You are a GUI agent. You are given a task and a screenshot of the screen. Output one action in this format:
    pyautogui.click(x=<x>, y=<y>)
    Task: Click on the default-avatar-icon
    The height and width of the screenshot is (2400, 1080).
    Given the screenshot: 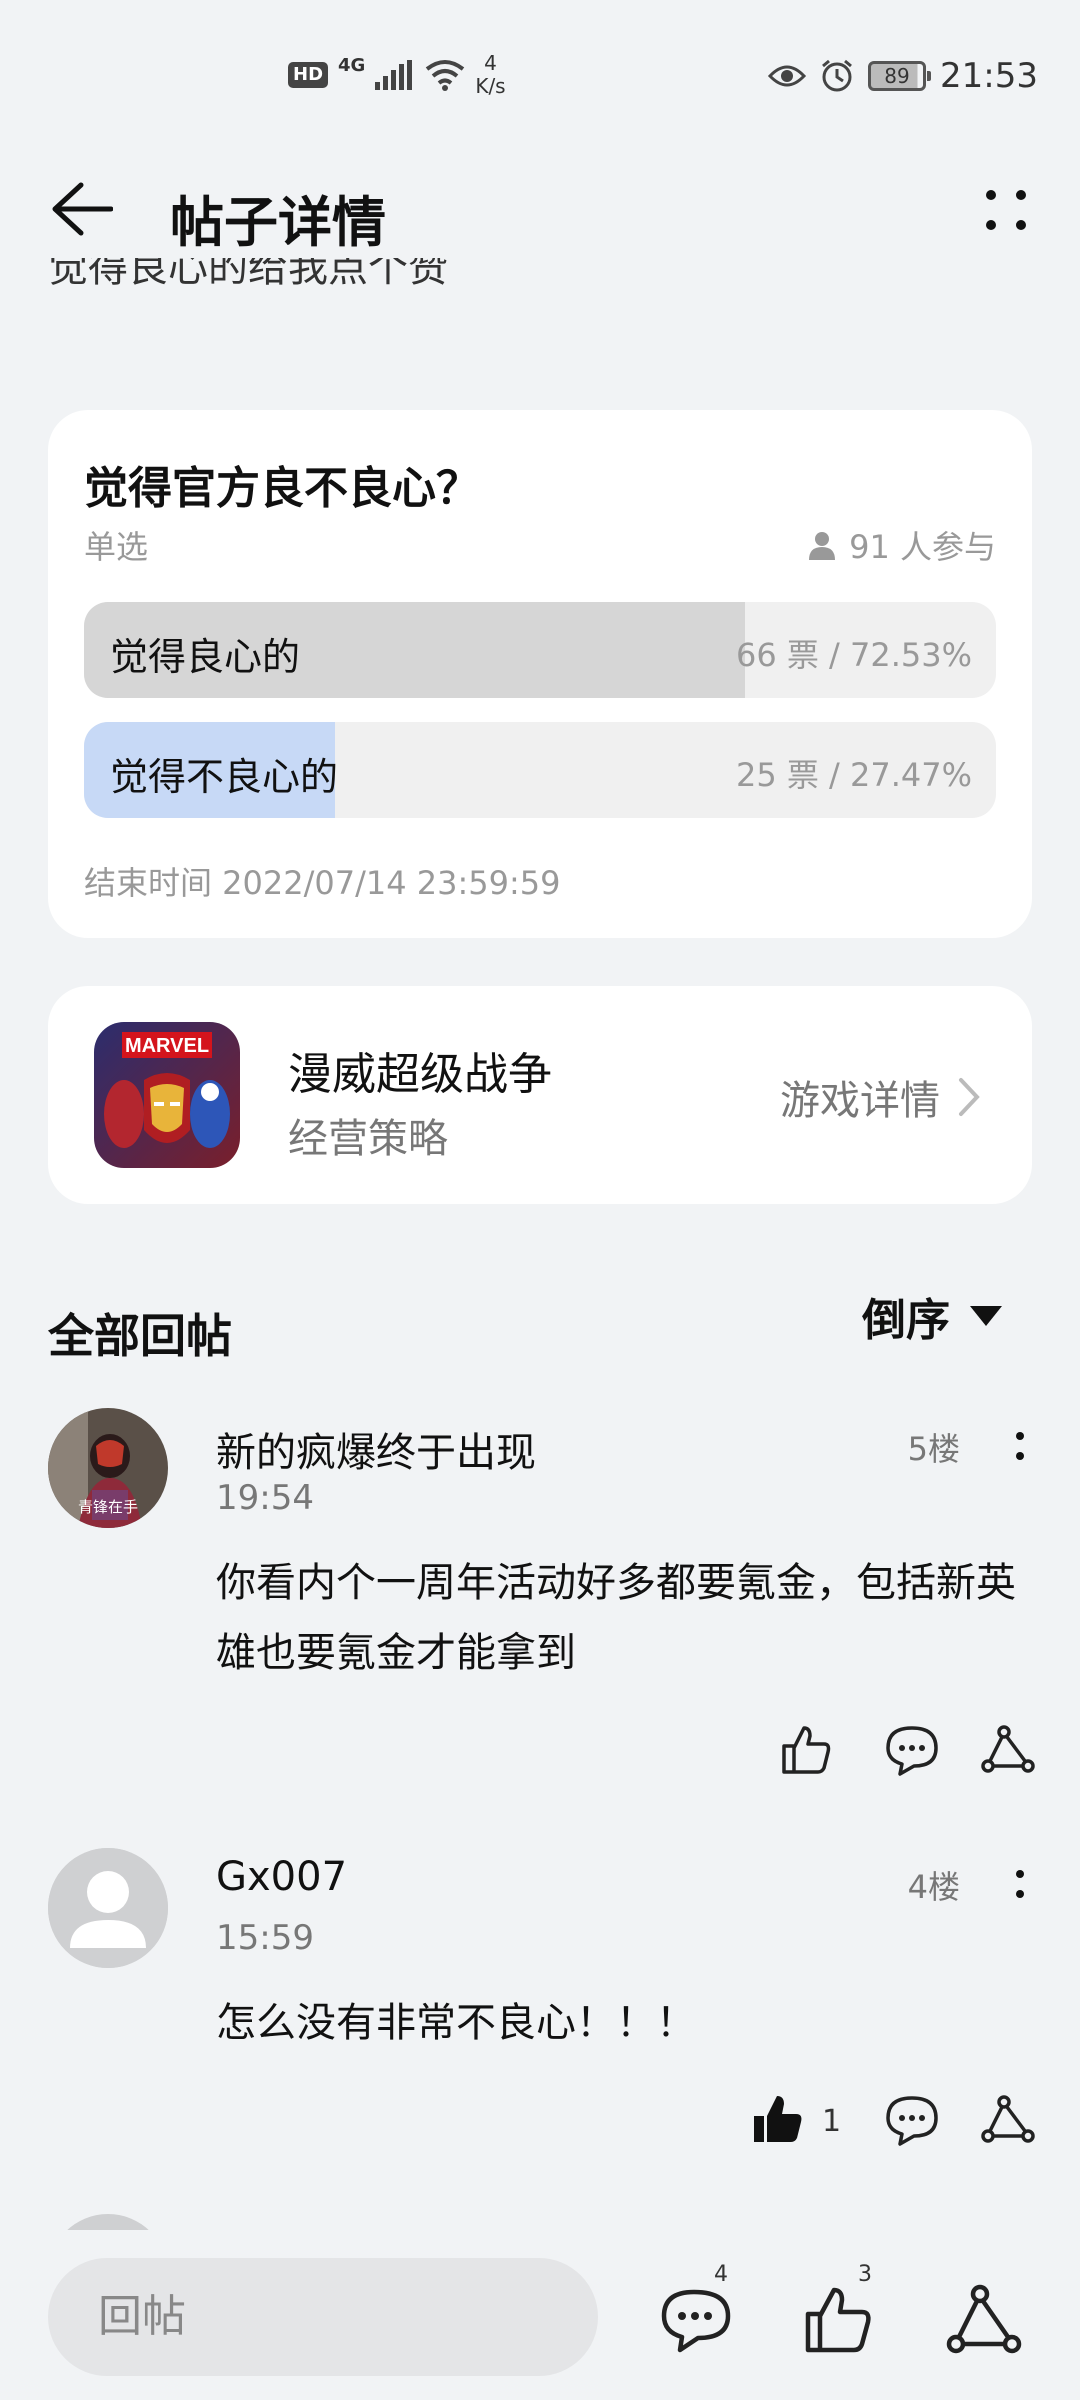 What is the action you would take?
    pyautogui.click(x=108, y=1908)
    